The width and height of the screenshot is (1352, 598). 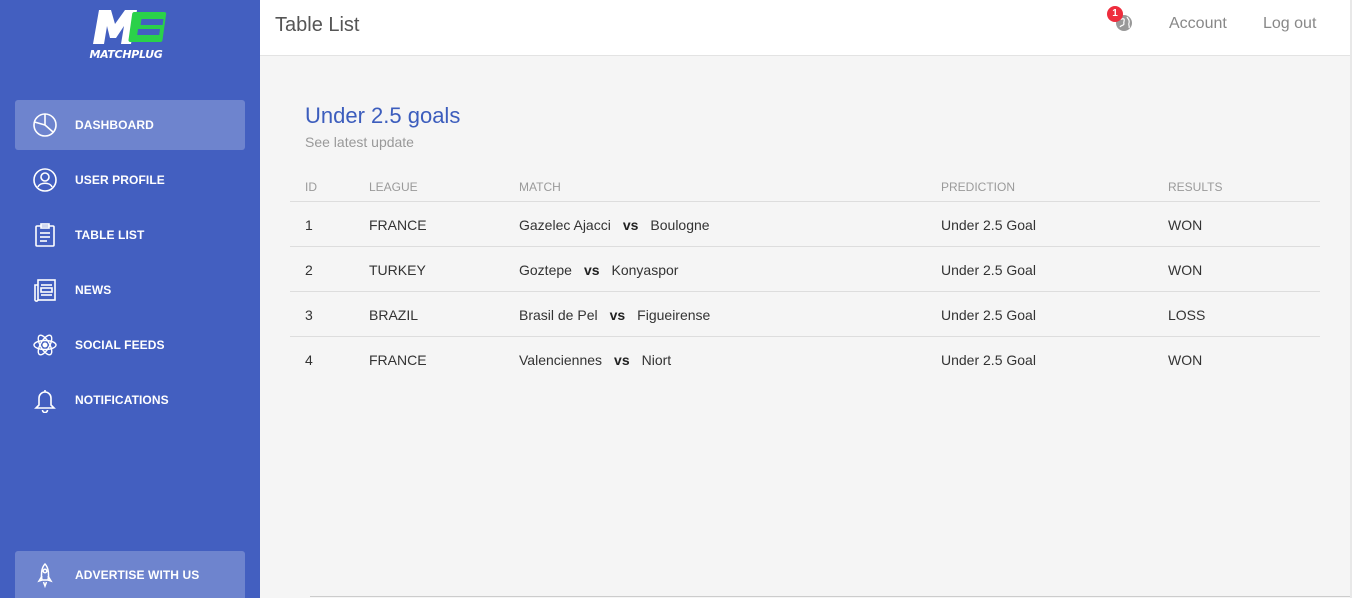 I want to click on away-team: Niort, so click(x=656, y=360).